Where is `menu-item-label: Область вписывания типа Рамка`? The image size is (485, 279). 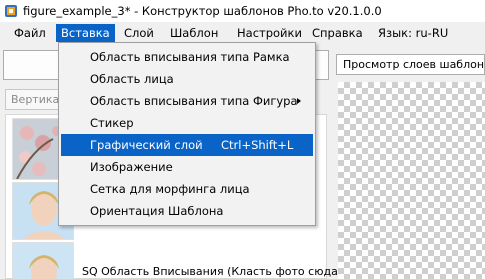
menu-item-label: Область вписывания типа Рамка is located at coordinates (190, 57).